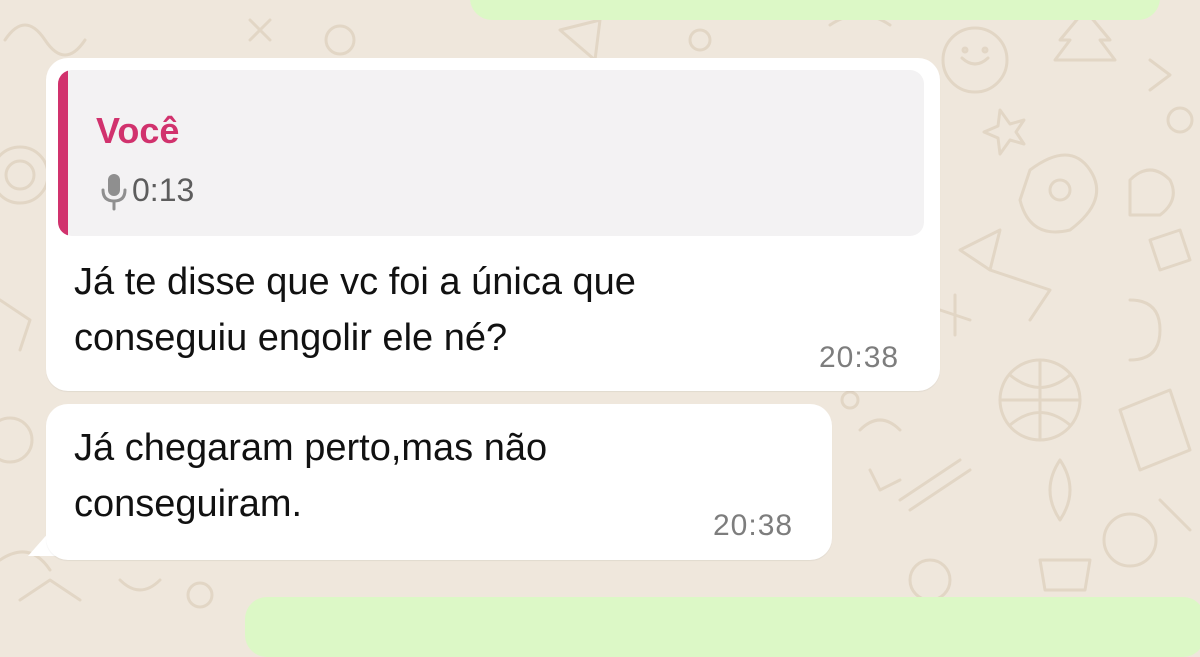  What do you see at coordinates (138, 130) in the screenshot?
I see `quote-author: Você` at bounding box center [138, 130].